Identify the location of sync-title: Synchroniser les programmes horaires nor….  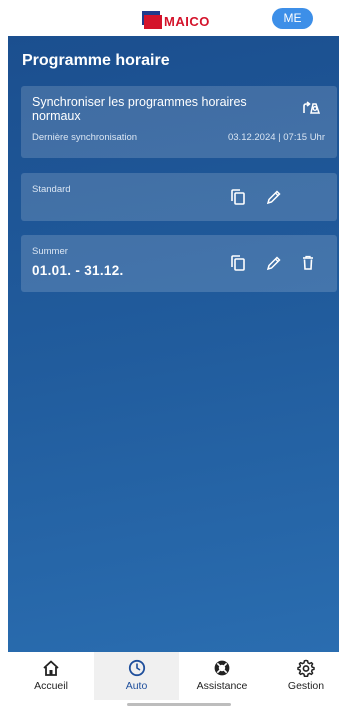
(139, 109).